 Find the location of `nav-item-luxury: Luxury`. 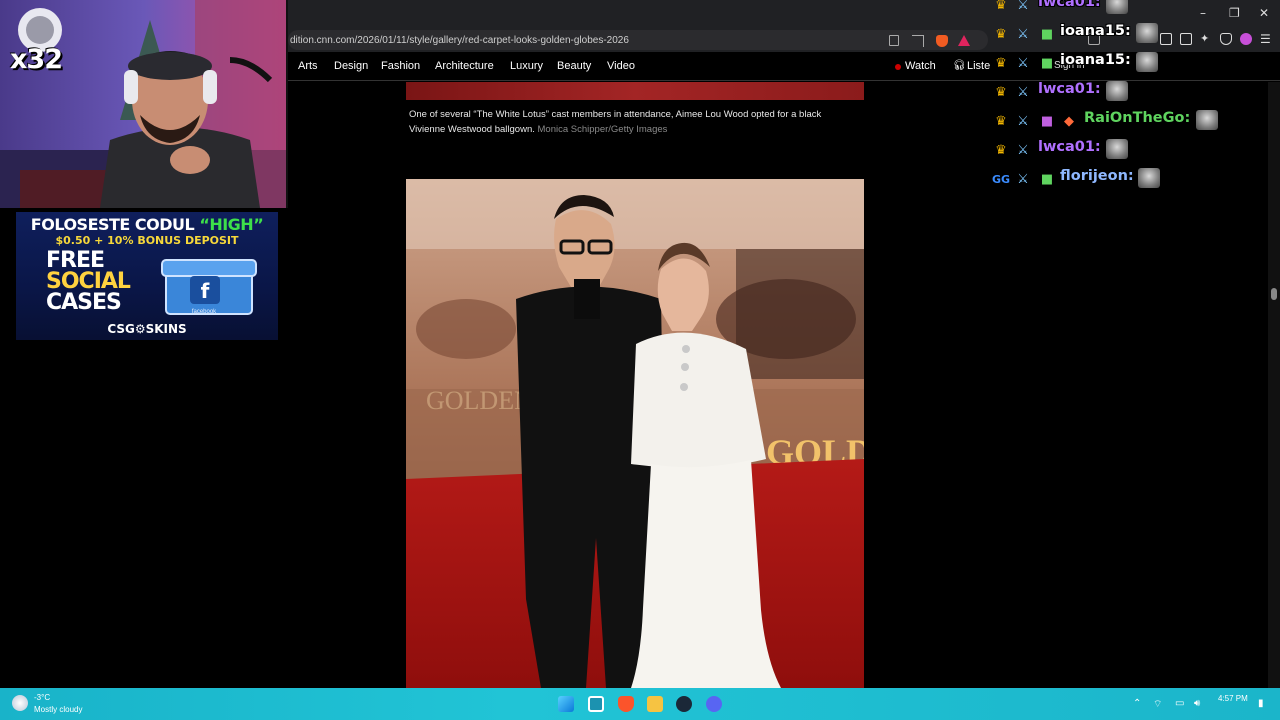

nav-item-luxury: Luxury is located at coordinates (526, 66).